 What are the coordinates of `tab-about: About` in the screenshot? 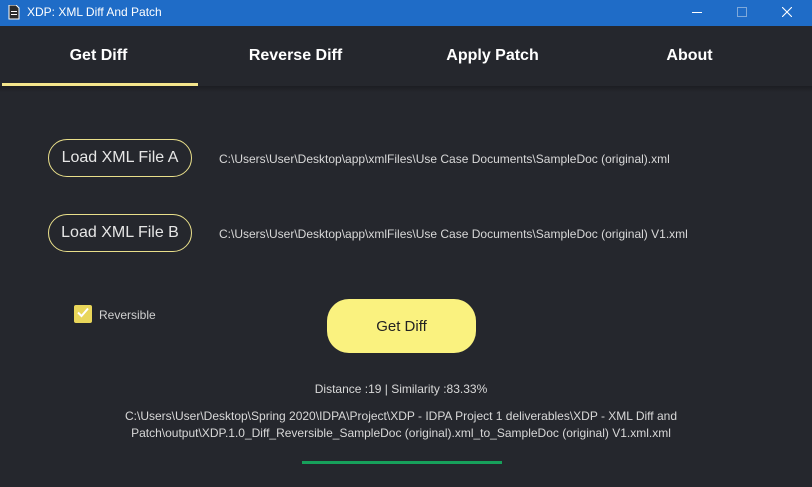 It's located at (689, 56).